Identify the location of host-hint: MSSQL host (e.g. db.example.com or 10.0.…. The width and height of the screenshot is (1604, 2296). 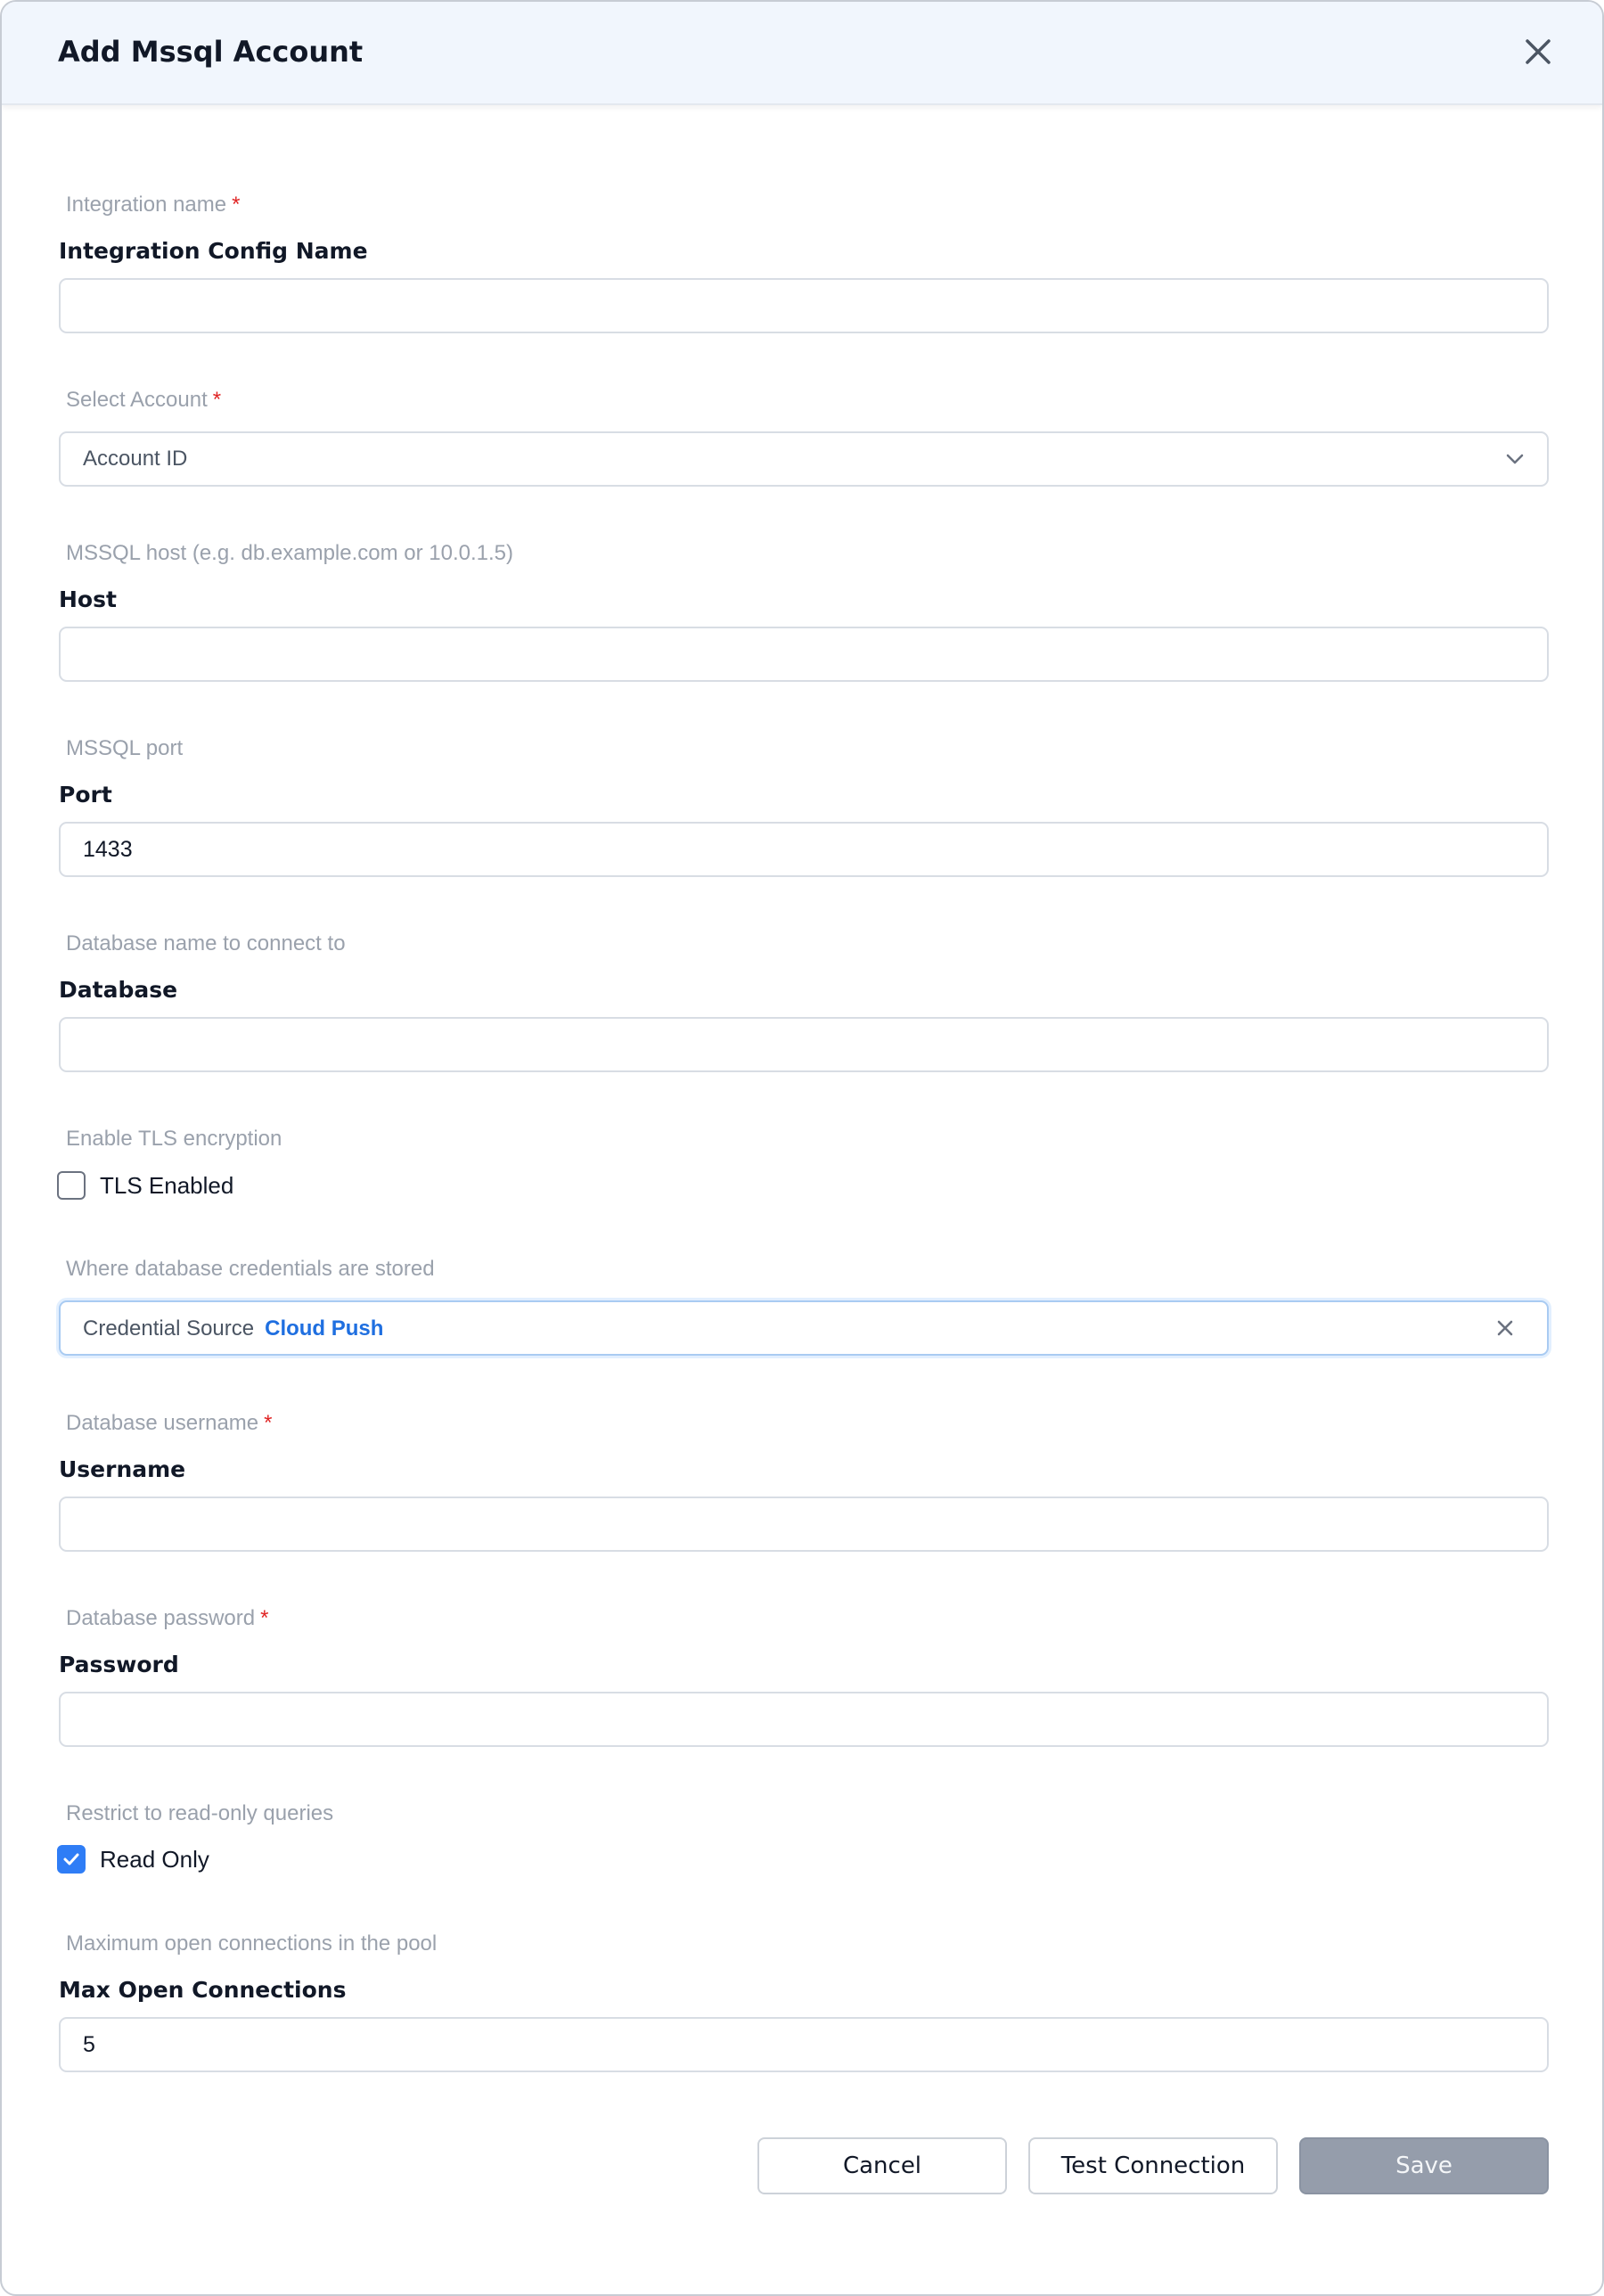
(290, 553).